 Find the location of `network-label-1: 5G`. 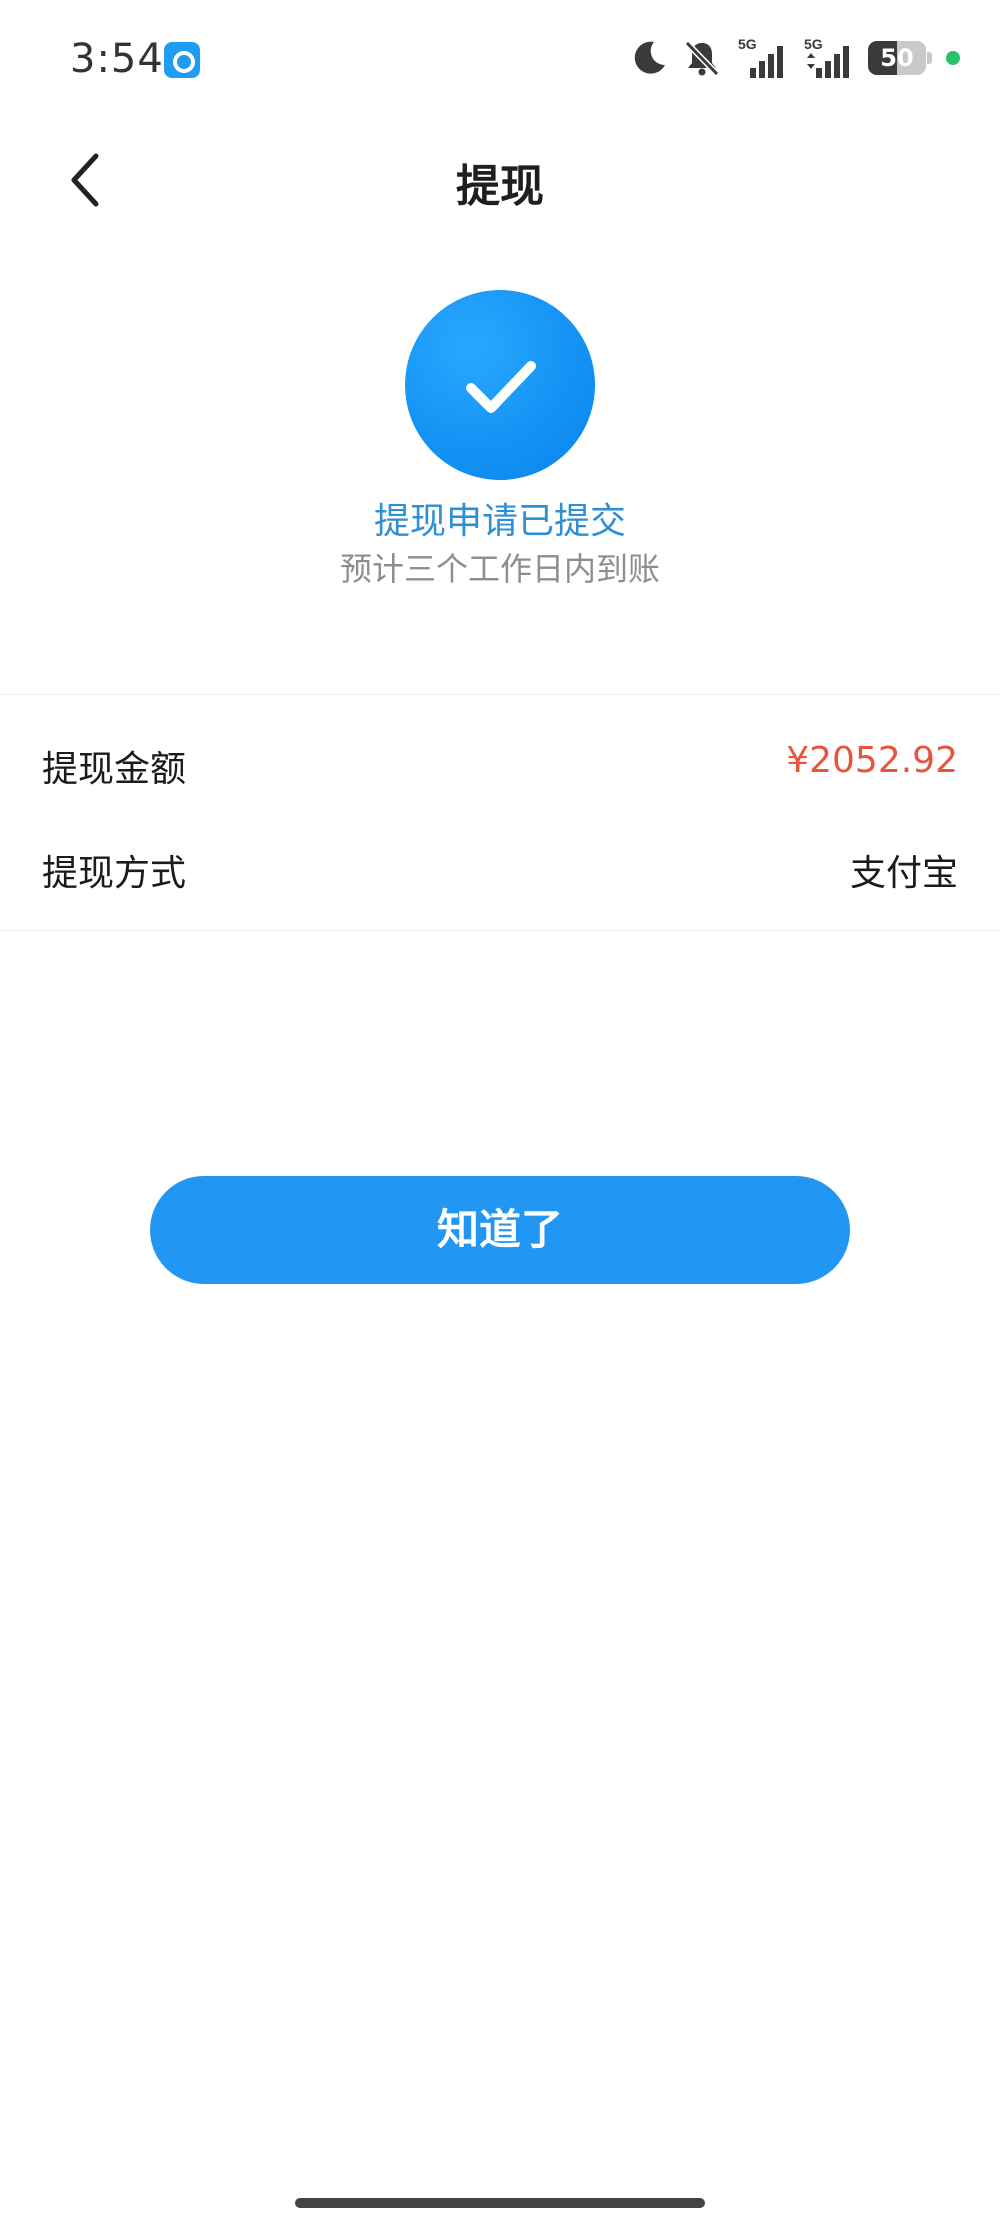

network-label-1: 5G is located at coordinates (747, 44).